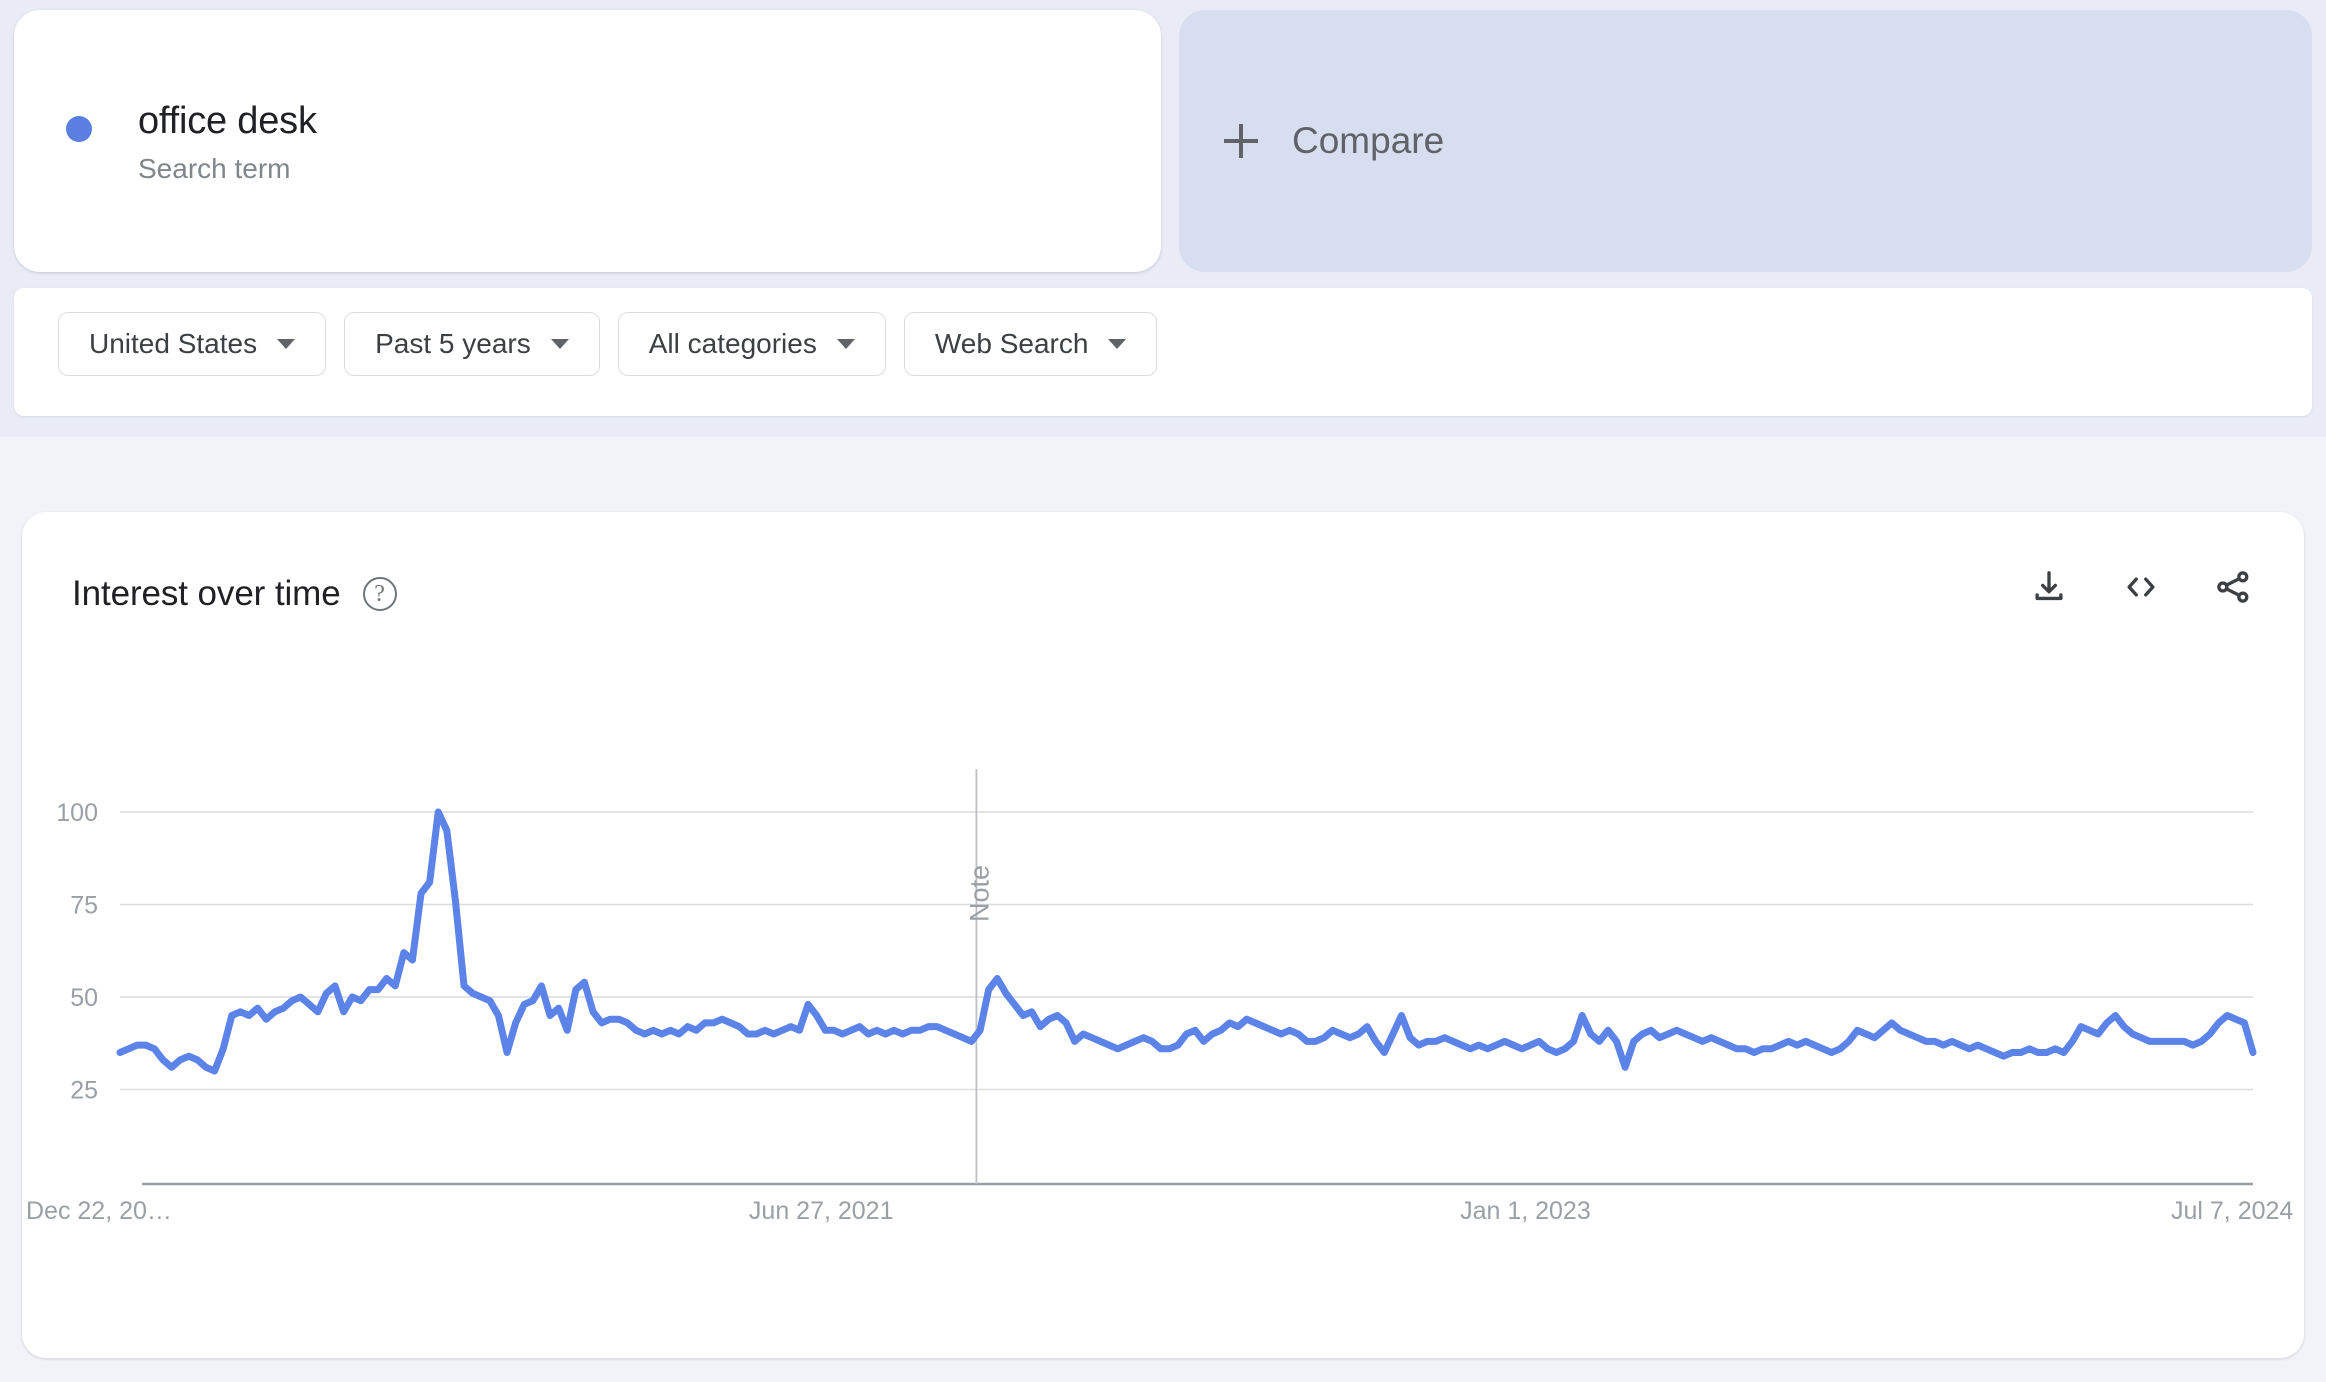 Image resolution: width=2326 pixels, height=1382 pixels. Describe the element at coordinates (732, 343) in the screenshot. I see `filter-category-label: All categories` at that location.